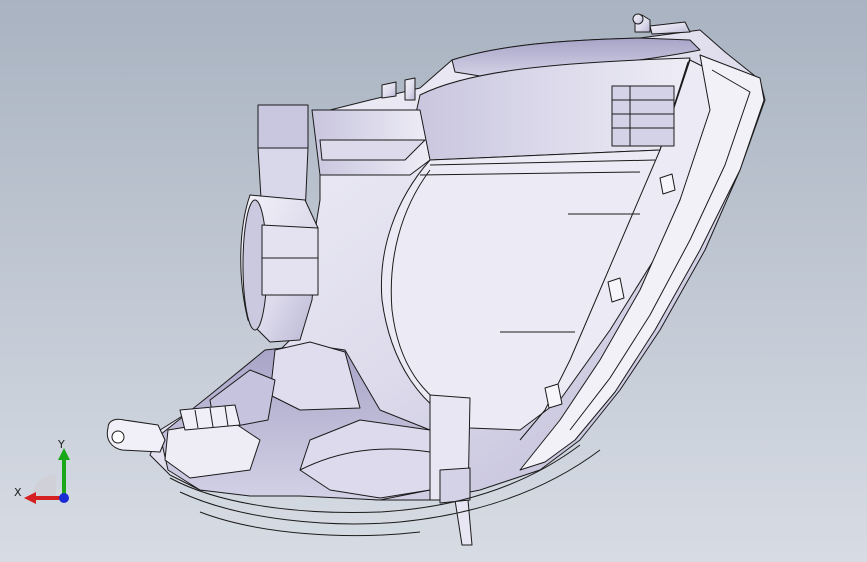 The height and width of the screenshot is (562, 867). Describe the element at coordinates (61, 444) in the screenshot. I see `y-axis-label: Y` at that location.